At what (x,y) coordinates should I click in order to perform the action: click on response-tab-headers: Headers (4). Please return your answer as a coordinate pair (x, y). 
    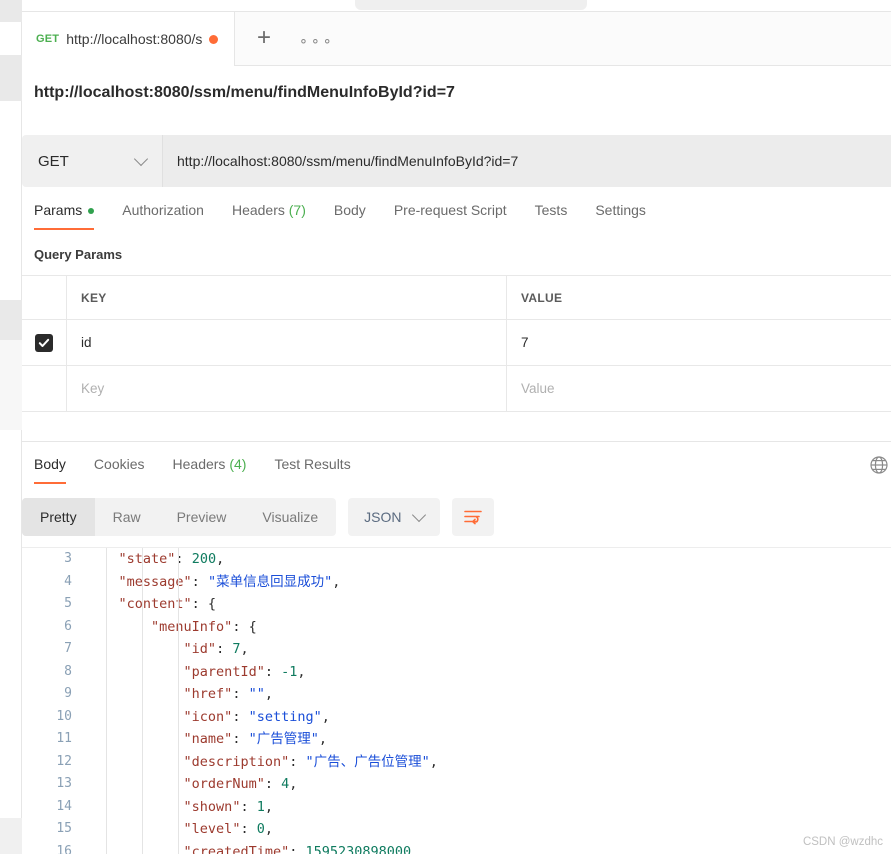
    Looking at the image, I should click on (210, 468).